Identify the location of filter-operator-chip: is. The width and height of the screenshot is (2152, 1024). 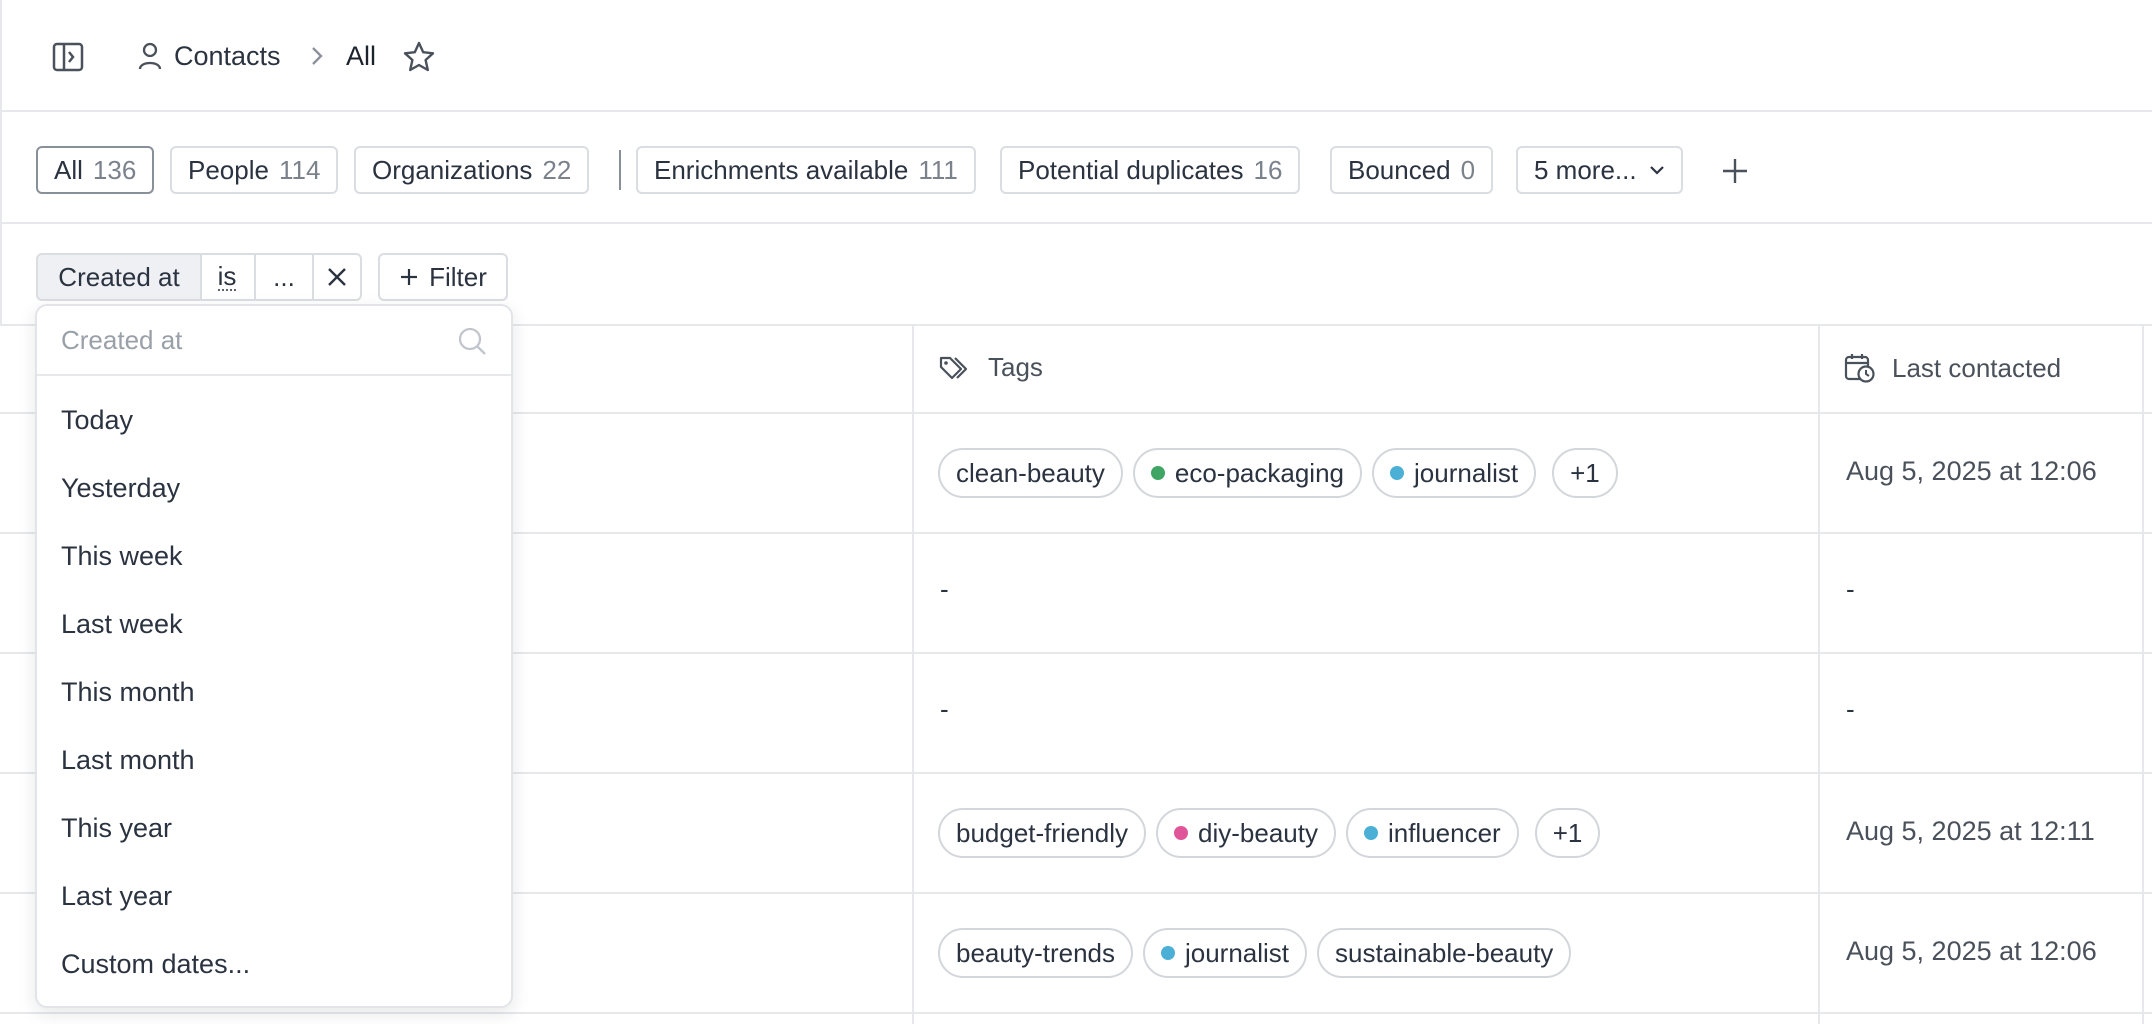
(228, 277).